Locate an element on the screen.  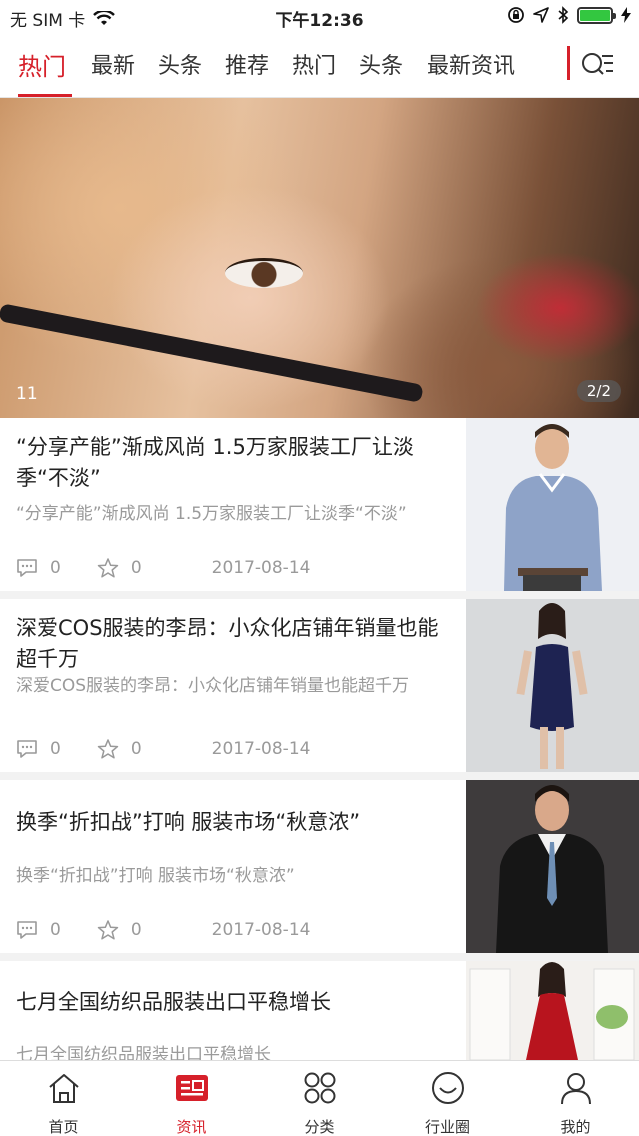
tabbar-category: 分类 is located at coordinates (319, 1098).